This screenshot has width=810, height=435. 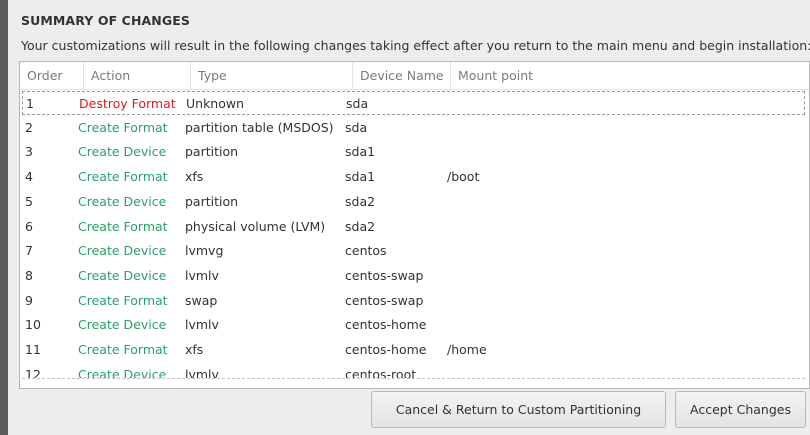 What do you see at coordinates (255, 226) in the screenshot?
I see `cell-type: physical volume (LVM)` at bounding box center [255, 226].